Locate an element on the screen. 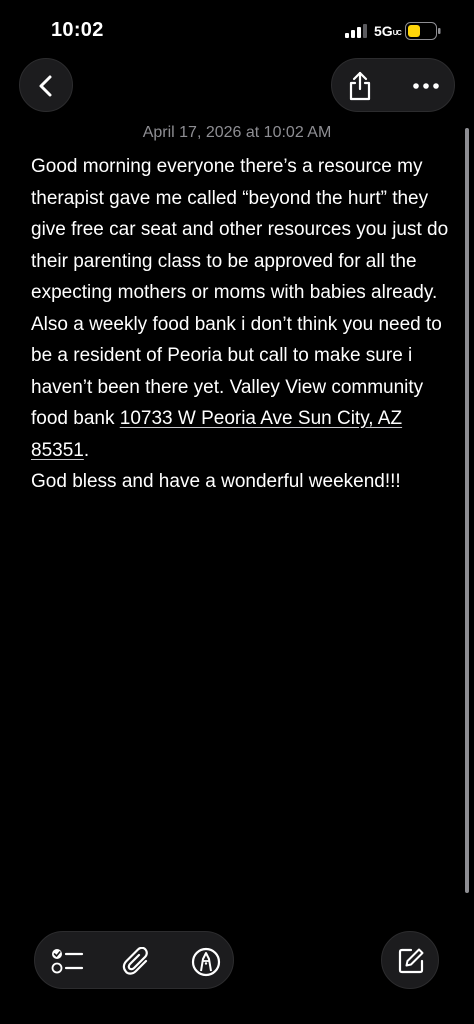 This screenshot has height=1024, width=474. battery-icon is located at coordinates (423, 31).